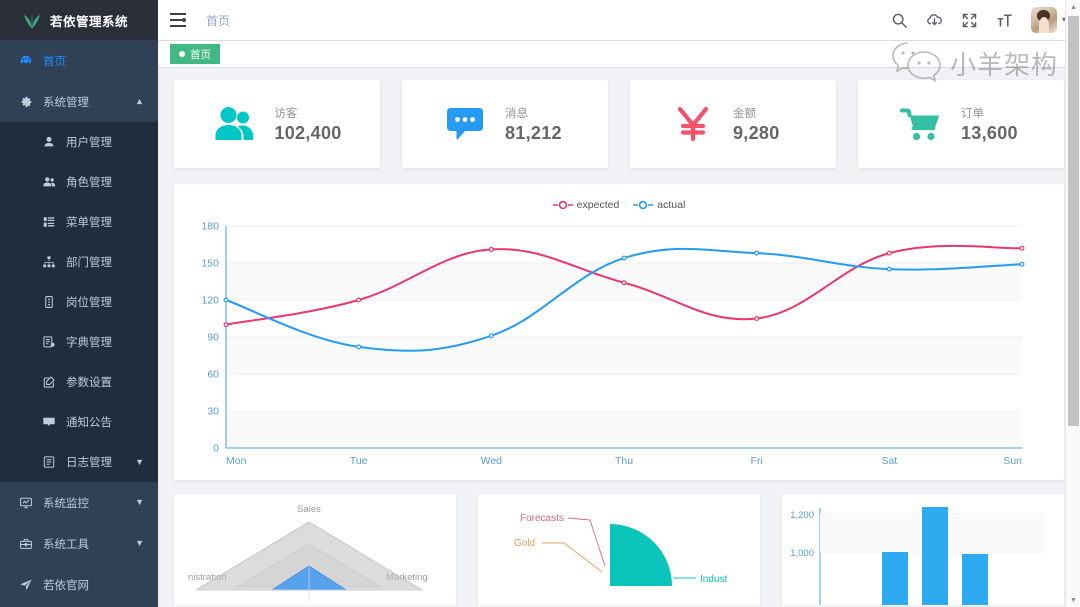 This screenshot has height=607, width=1080. I want to click on message-icon, so click(49, 422).